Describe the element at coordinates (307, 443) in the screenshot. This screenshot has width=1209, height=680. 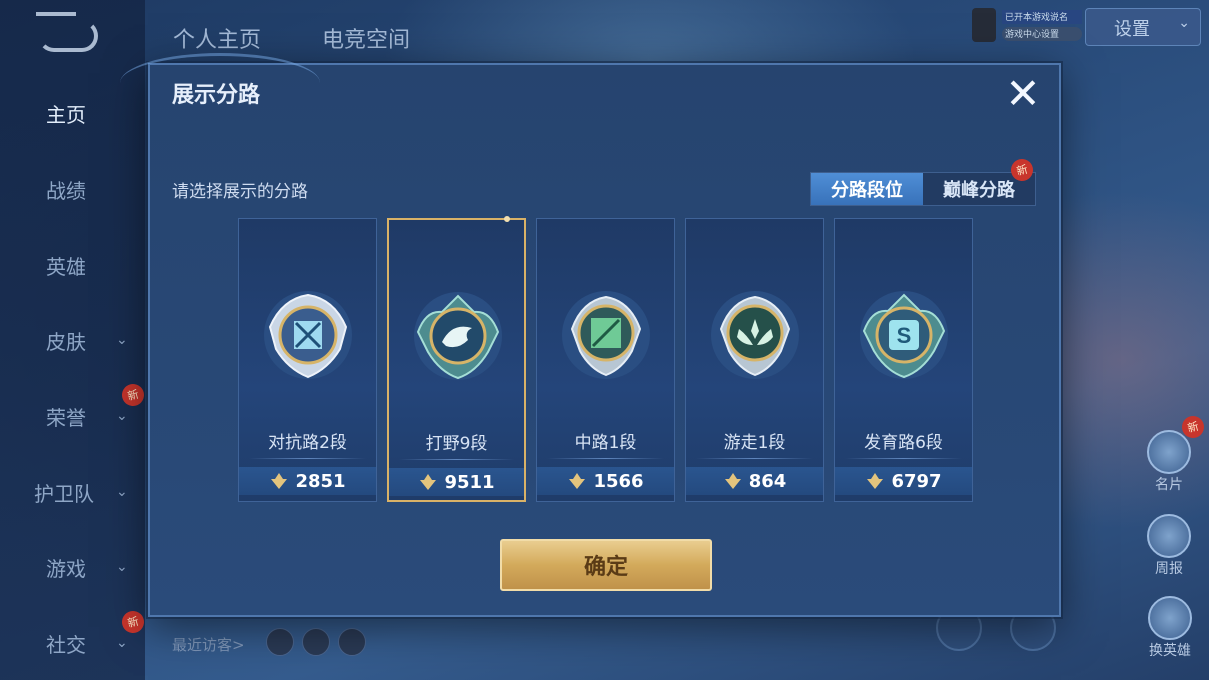
I see `lane-name: 对抗路2段` at that location.